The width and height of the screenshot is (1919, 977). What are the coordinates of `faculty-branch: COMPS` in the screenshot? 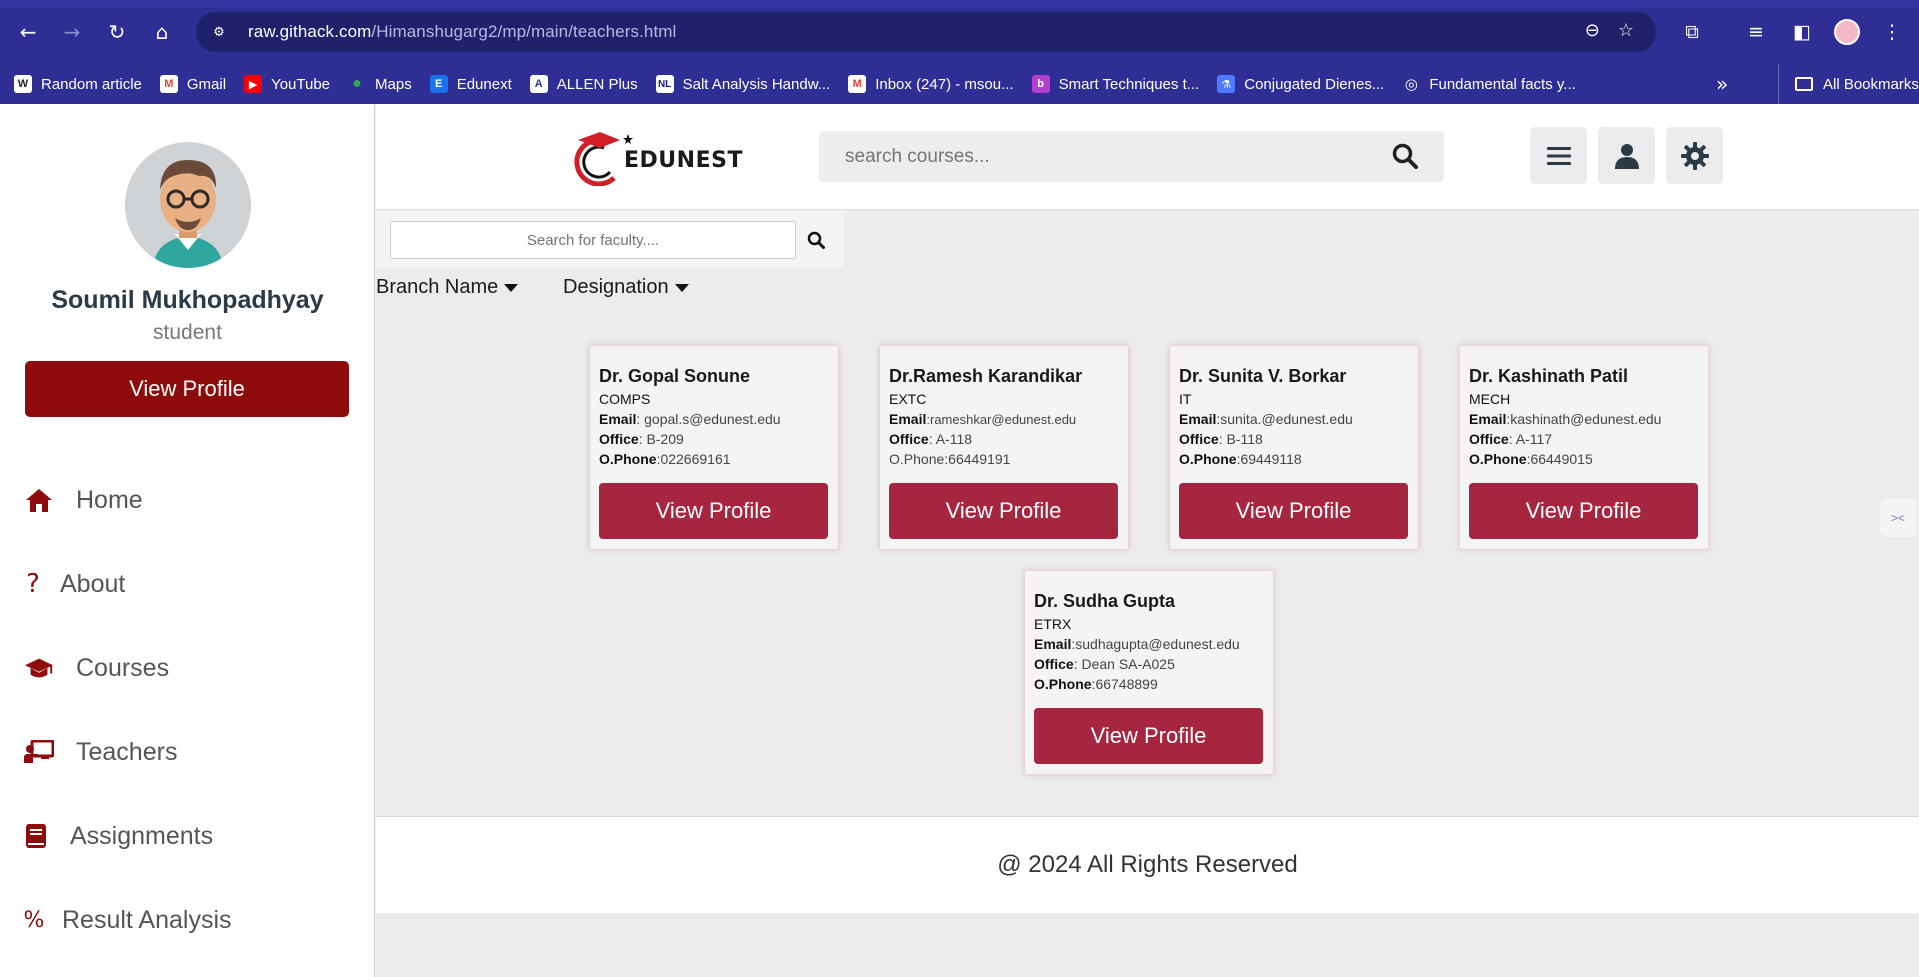 It's located at (625, 399).